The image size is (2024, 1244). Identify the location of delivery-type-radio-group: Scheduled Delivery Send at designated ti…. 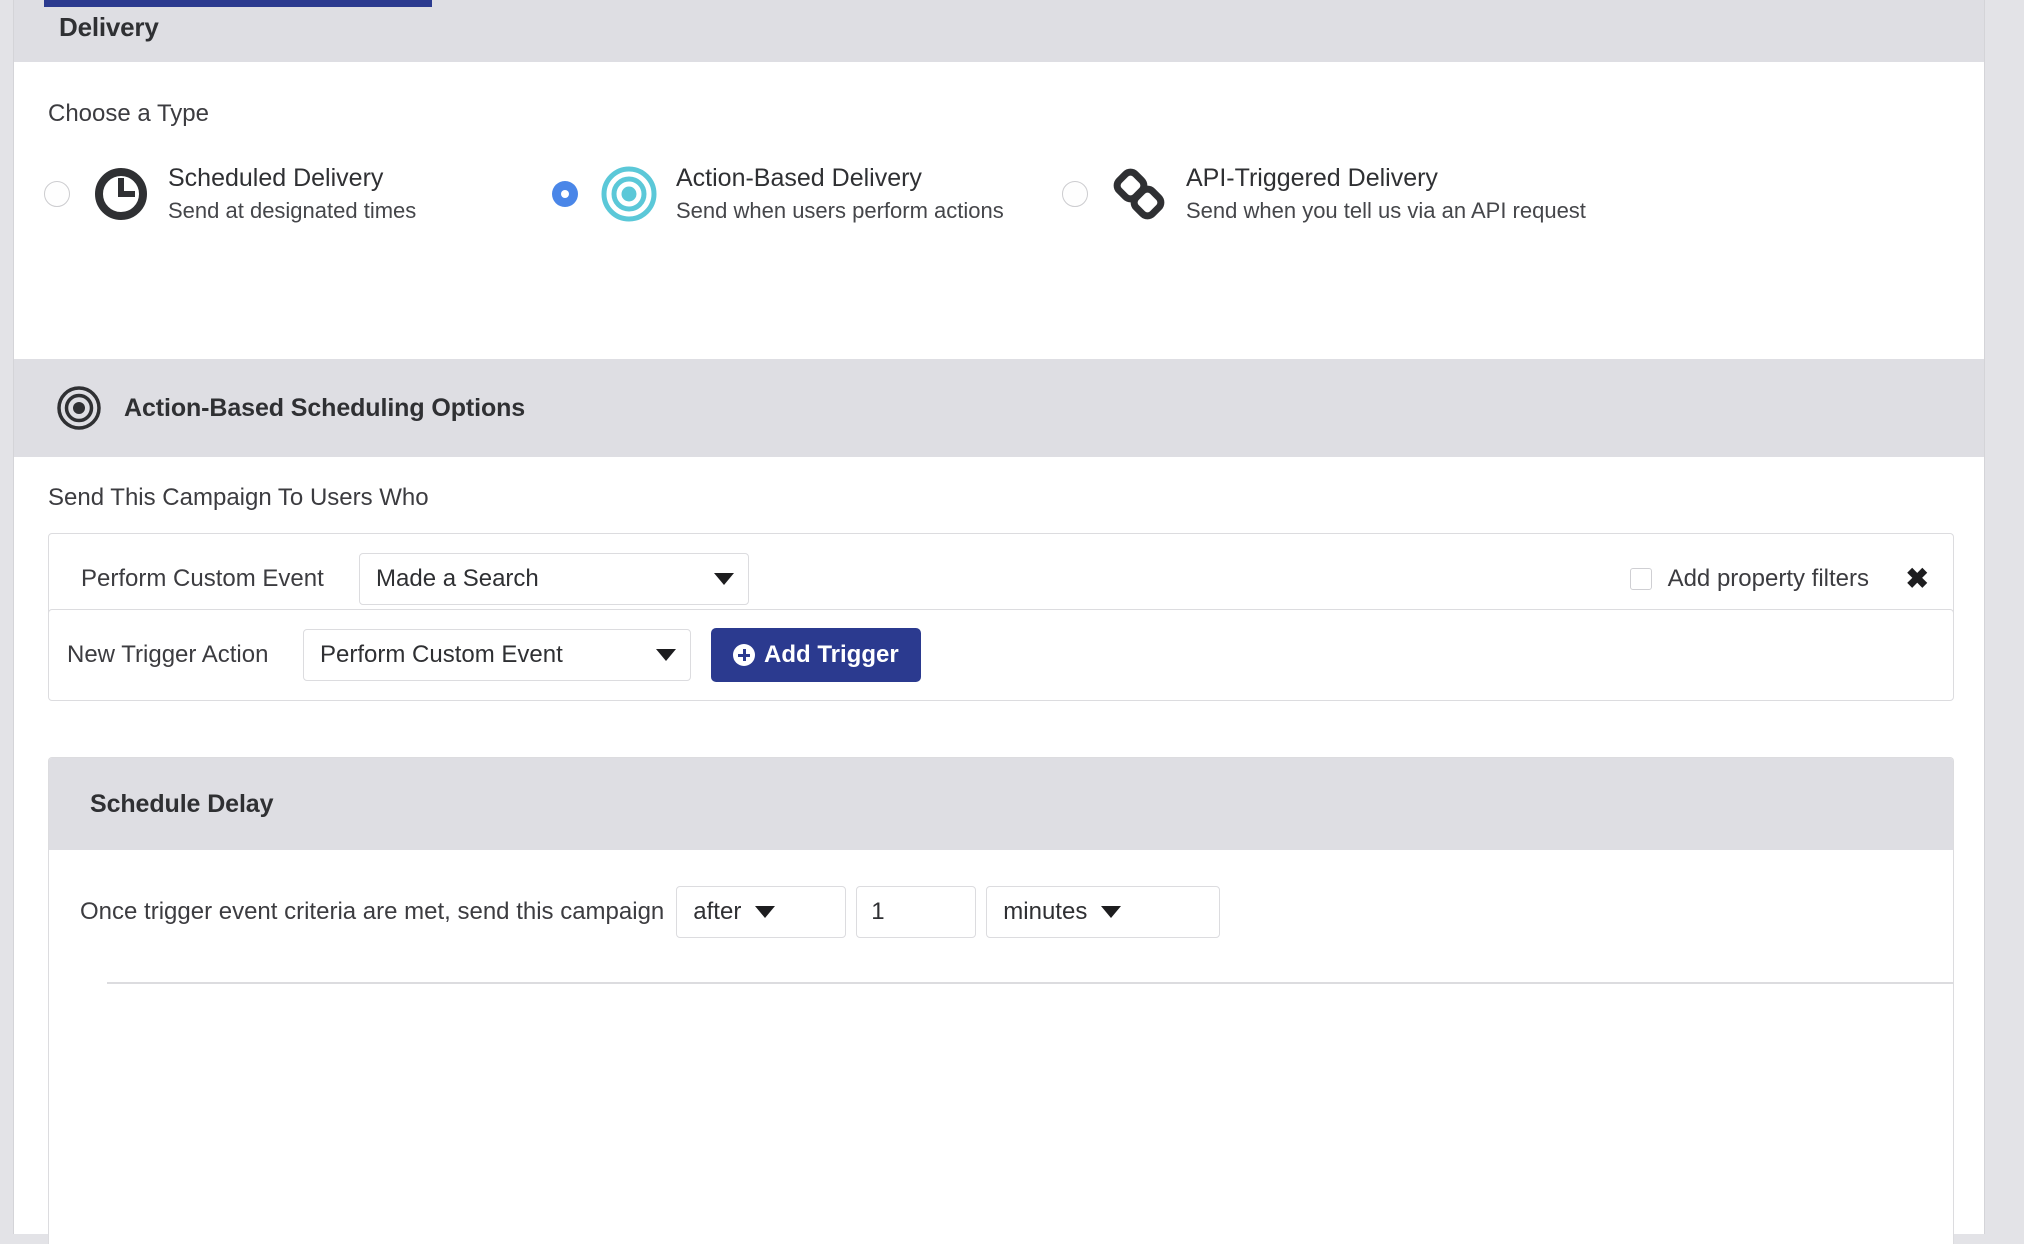
(999, 199).